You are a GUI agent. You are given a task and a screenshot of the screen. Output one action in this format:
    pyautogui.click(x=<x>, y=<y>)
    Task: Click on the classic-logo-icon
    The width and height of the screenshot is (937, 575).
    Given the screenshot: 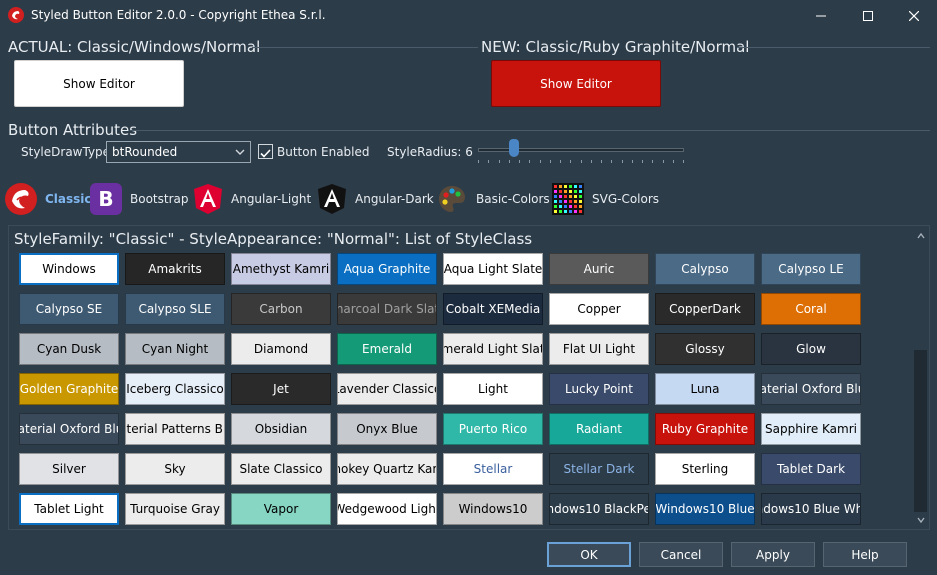 What is the action you would take?
    pyautogui.click(x=21, y=199)
    